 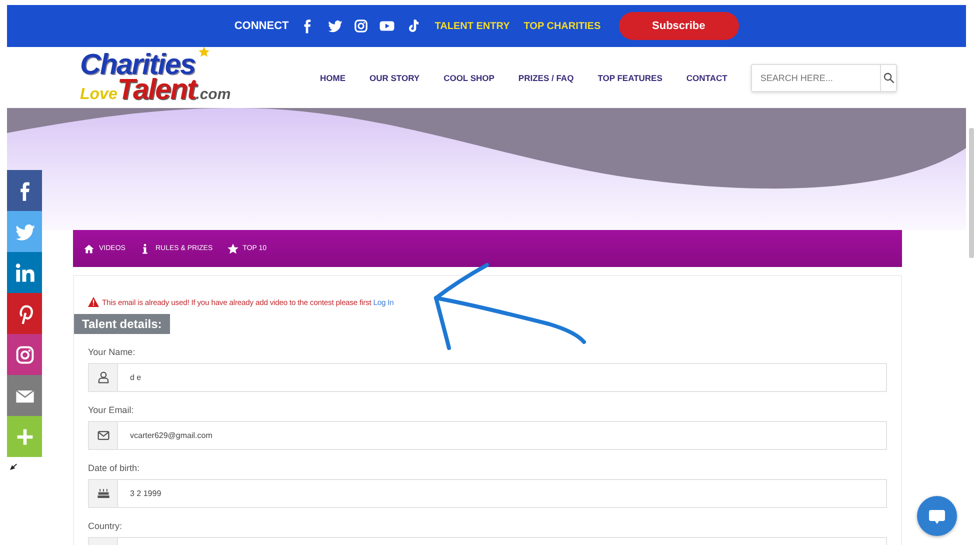 What do you see at coordinates (261, 26) in the screenshot?
I see `connect-label: CONNECT` at bounding box center [261, 26].